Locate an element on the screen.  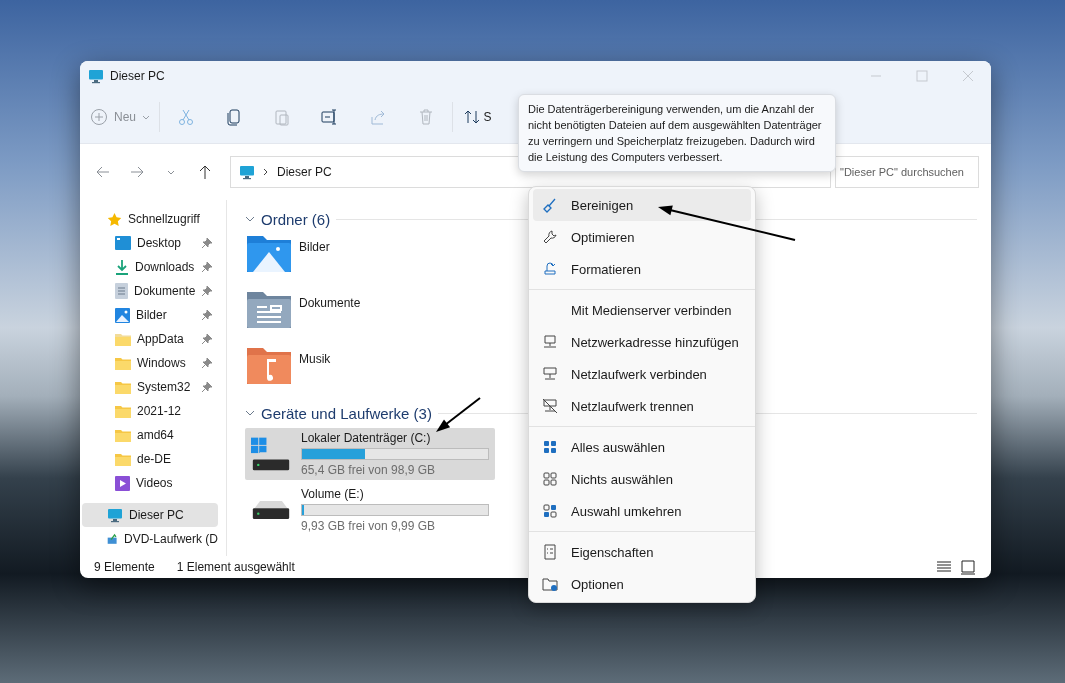
folder-gear-icon is located at coordinates (550, 584).